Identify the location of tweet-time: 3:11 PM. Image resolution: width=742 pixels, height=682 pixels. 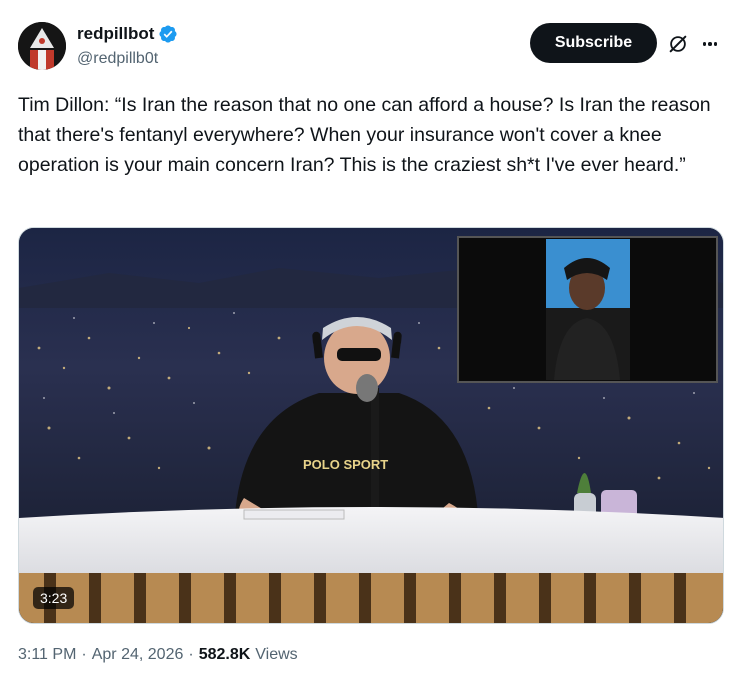
(47, 655).